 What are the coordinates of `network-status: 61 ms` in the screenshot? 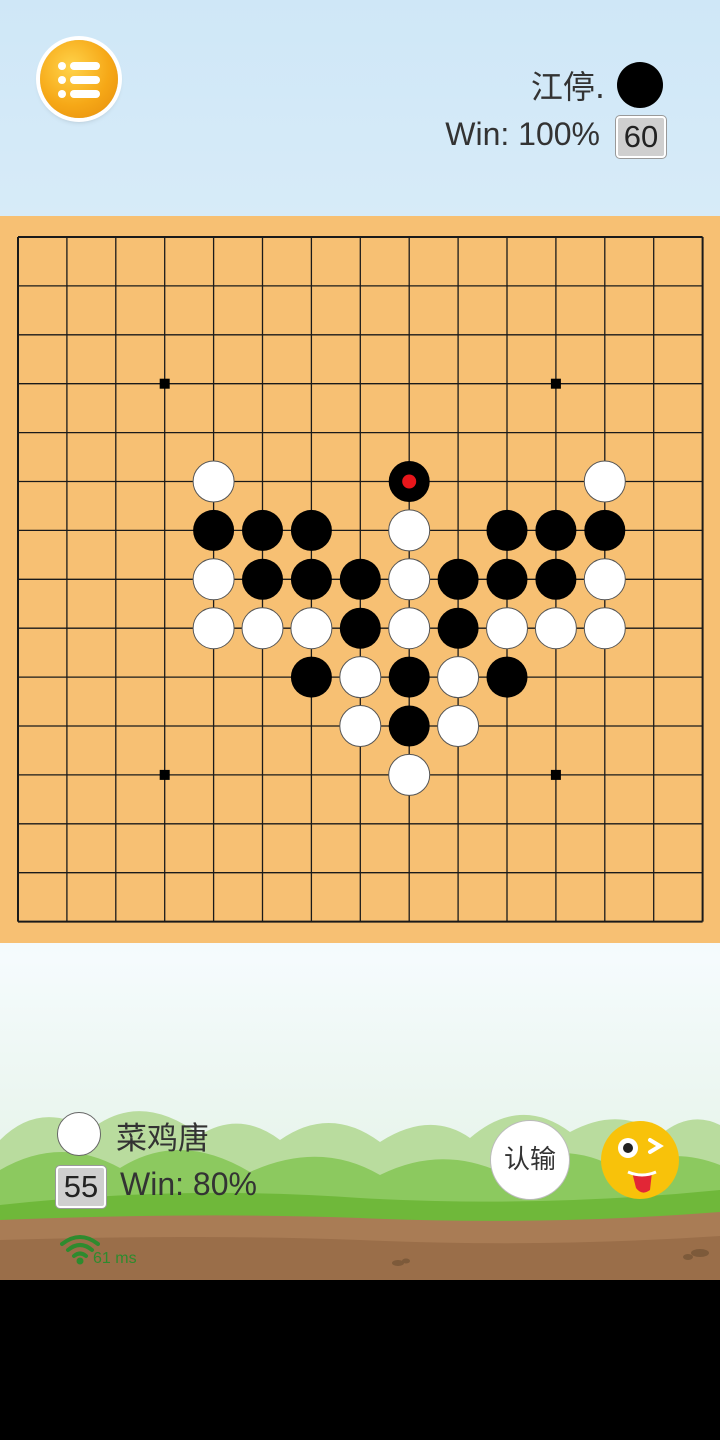 It's located at (98, 1250).